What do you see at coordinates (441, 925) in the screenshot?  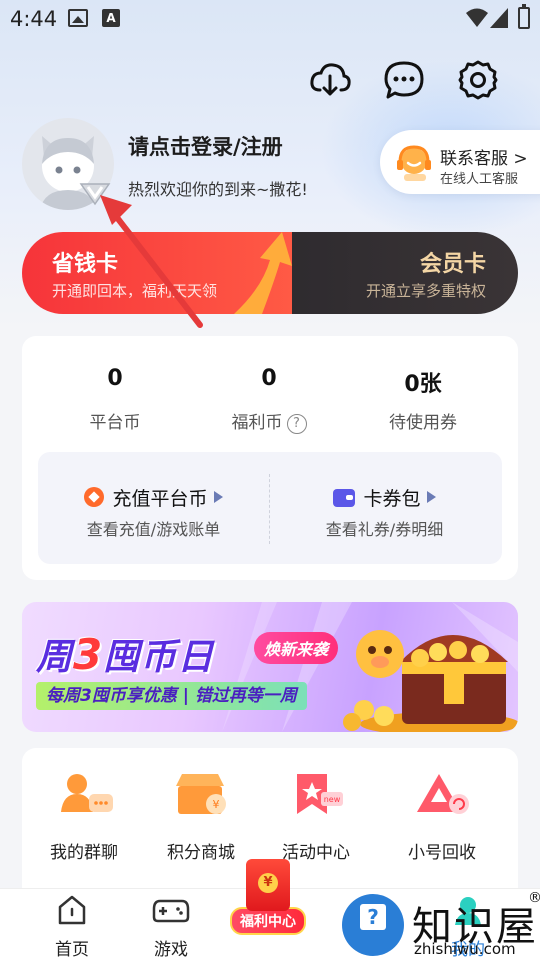 I see `watermark-logo: 知识屋 ® zhishiwu.com` at bounding box center [441, 925].